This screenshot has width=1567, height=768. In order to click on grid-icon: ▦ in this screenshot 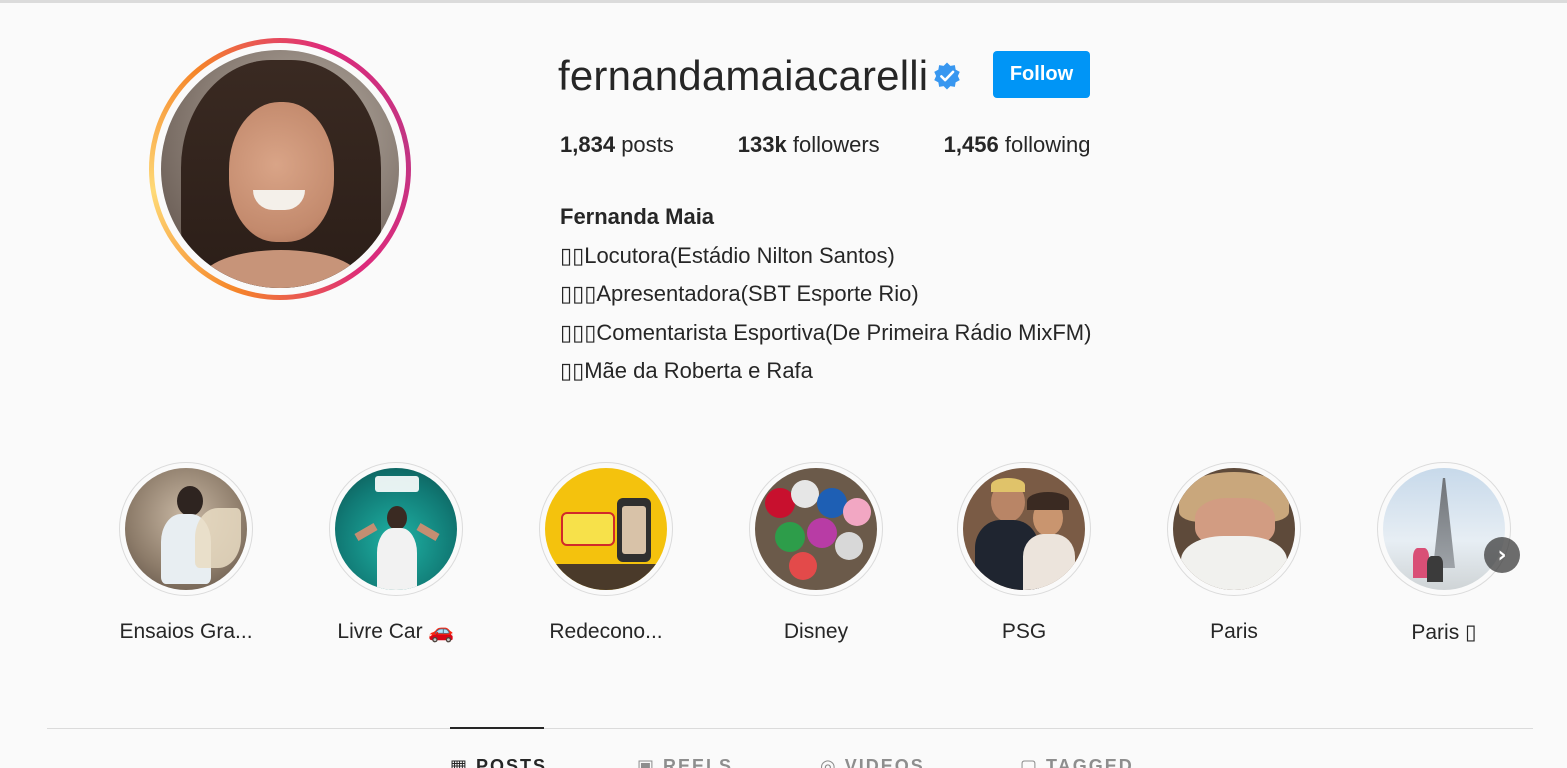, I will do `click(460, 762)`.